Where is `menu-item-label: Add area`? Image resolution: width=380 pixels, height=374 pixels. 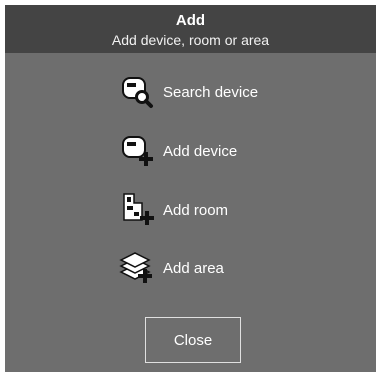 menu-item-label: Add area is located at coordinates (193, 268).